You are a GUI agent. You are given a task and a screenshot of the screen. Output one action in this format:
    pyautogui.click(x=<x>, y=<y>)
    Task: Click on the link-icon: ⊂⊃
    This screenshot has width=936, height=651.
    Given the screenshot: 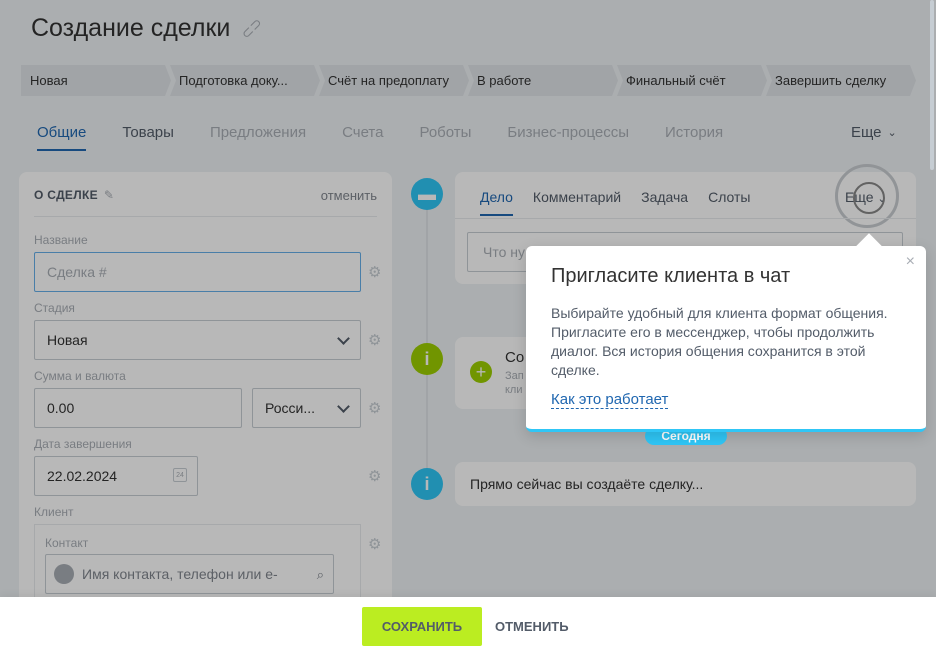 What is the action you would take?
    pyautogui.click(x=252, y=28)
    